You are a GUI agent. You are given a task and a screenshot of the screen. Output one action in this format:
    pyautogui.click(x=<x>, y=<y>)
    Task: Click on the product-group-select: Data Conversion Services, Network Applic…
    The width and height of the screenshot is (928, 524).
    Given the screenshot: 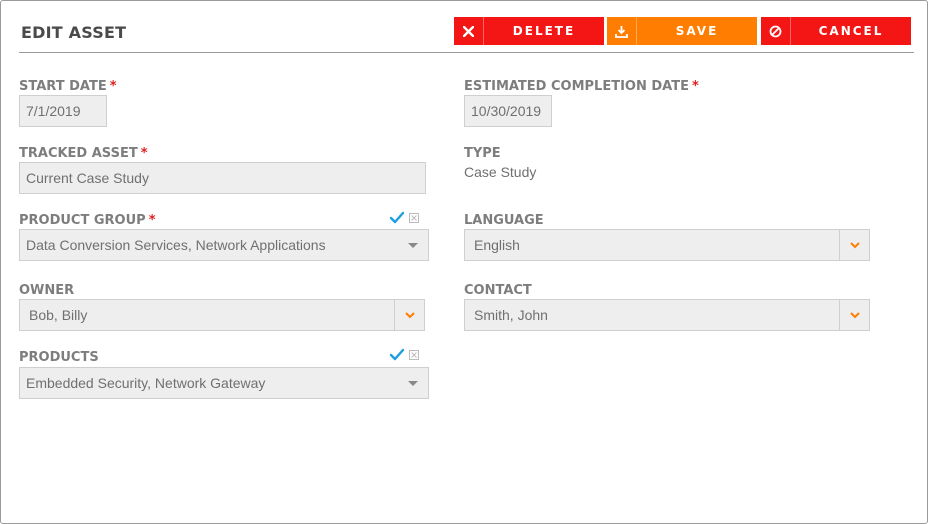 What is the action you would take?
    pyautogui.click(x=224, y=245)
    